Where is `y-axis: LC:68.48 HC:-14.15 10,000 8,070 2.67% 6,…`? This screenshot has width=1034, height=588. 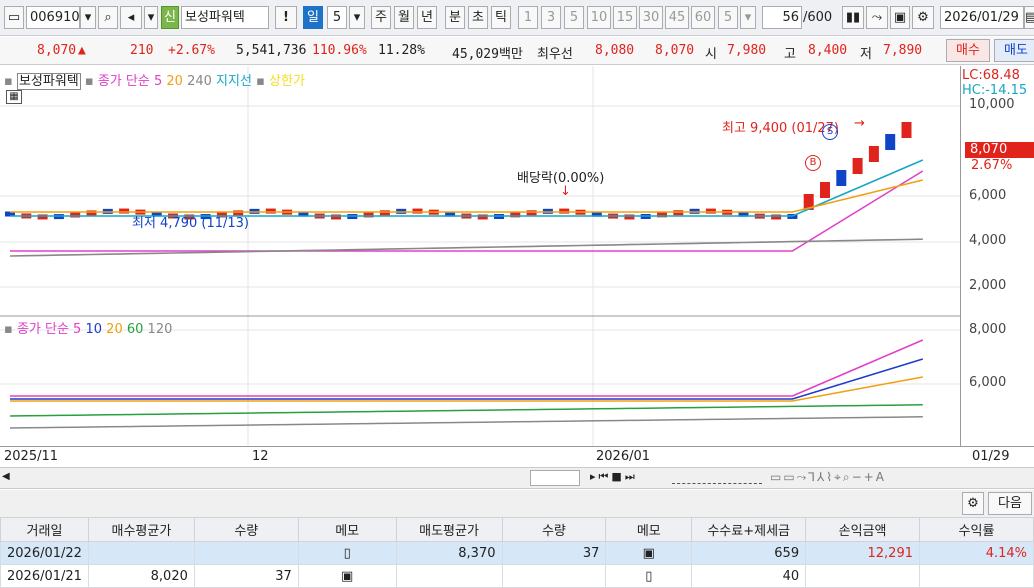 y-axis: LC:68.48 HC:-14.15 10,000 8,070 2.67% 6,… is located at coordinates (997, 256).